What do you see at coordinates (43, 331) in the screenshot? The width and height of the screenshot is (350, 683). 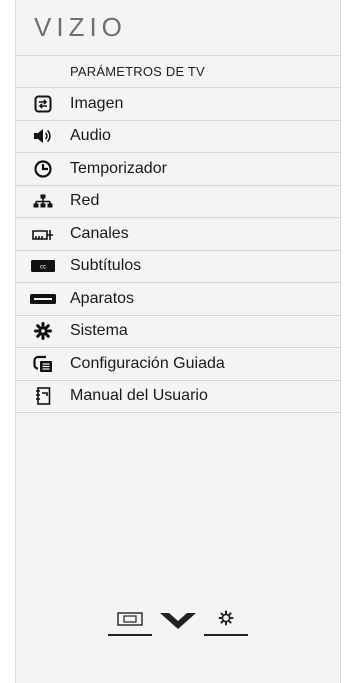 I see `gear-icon` at bounding box center [43, 331].